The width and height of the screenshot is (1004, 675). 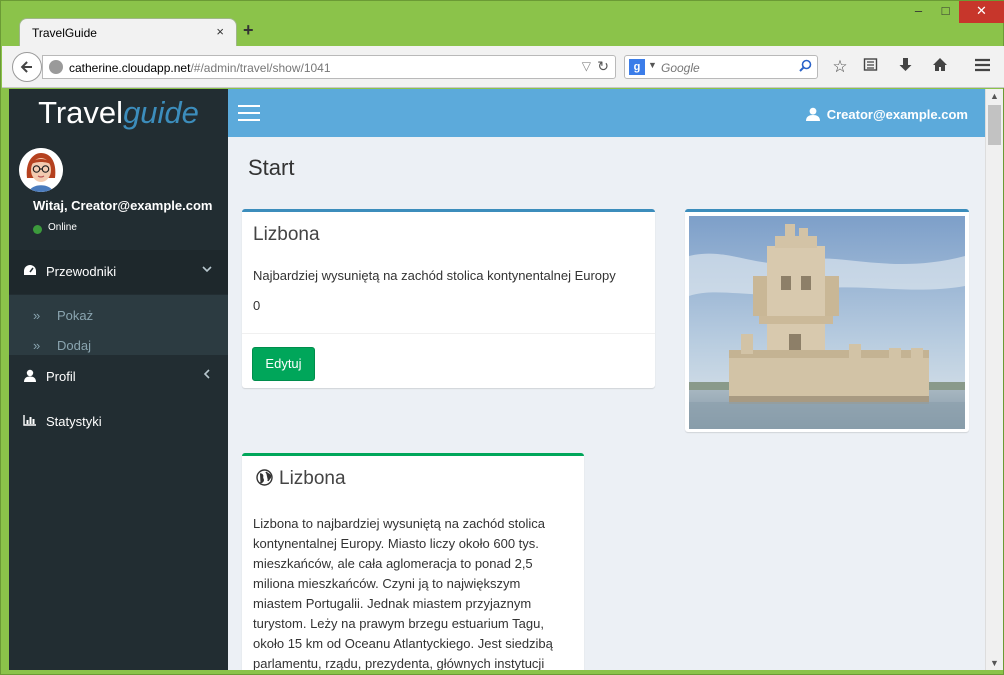 I want to click on belem-tower-image, so click(x=827, y=322).